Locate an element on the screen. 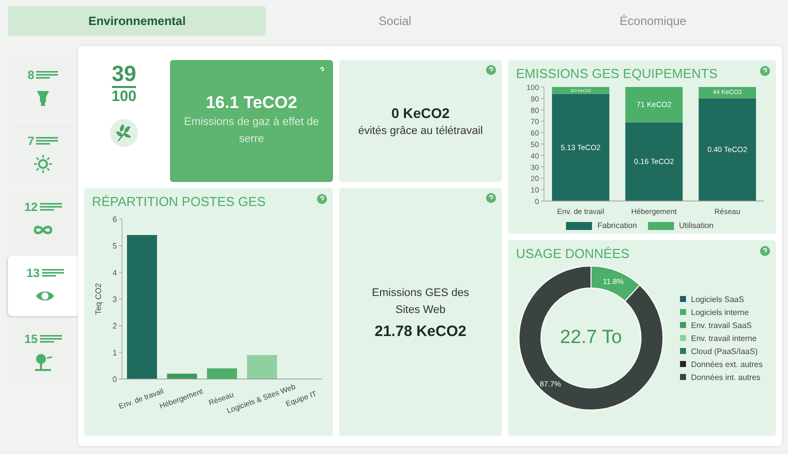 Image resolution: width=788 pixels, height=454 pixels. score-total: 100 is located at coordinates (124, 96).